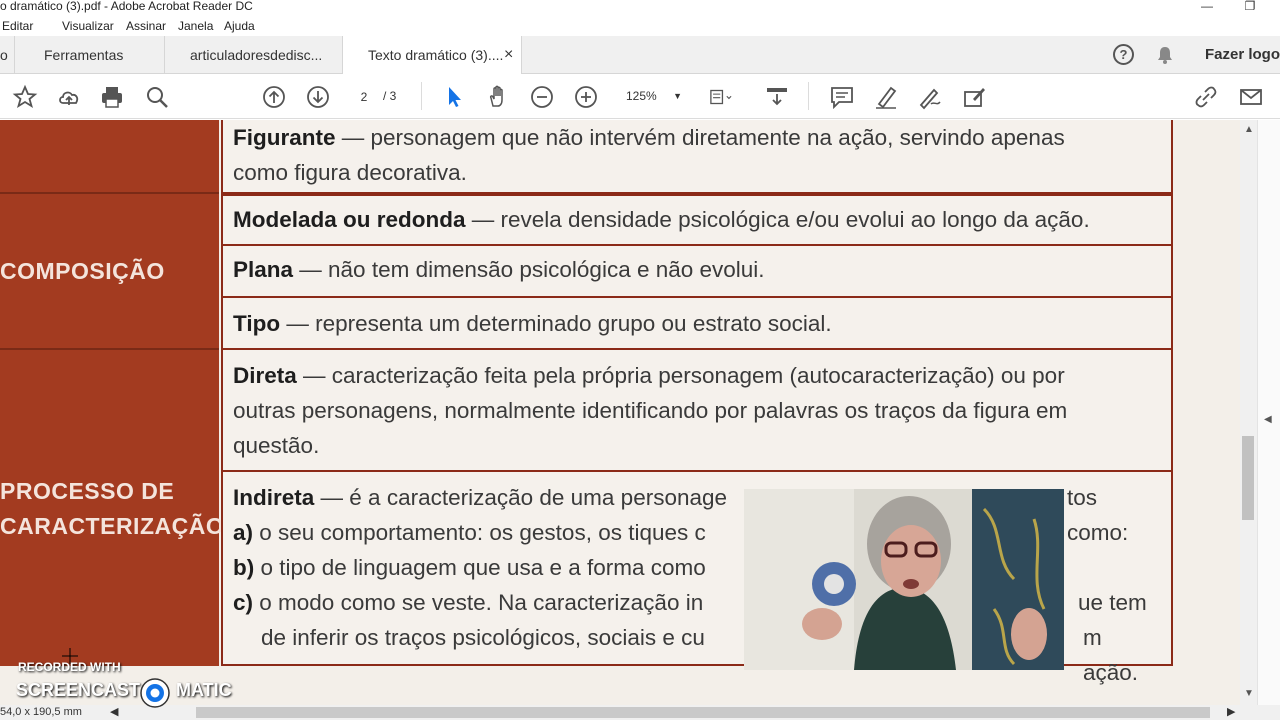 The height and width of the screenshot is (720, 1280). I want to click on minimize-button: —, so click(1207, 7).